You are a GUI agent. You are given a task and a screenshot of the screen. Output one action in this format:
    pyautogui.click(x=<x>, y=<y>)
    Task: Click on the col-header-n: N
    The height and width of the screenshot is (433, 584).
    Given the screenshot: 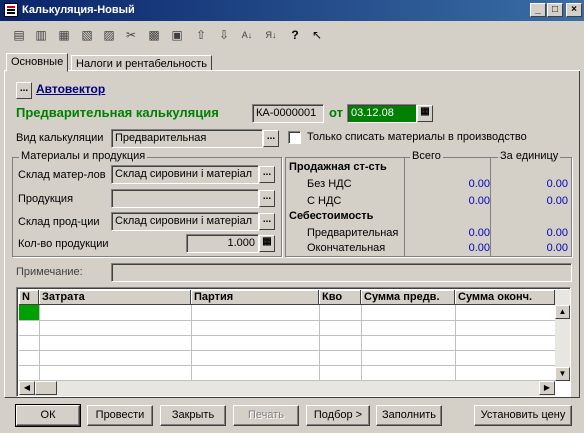 What is the action you would take?
    pyautogui.click(x=29, y=297)
    